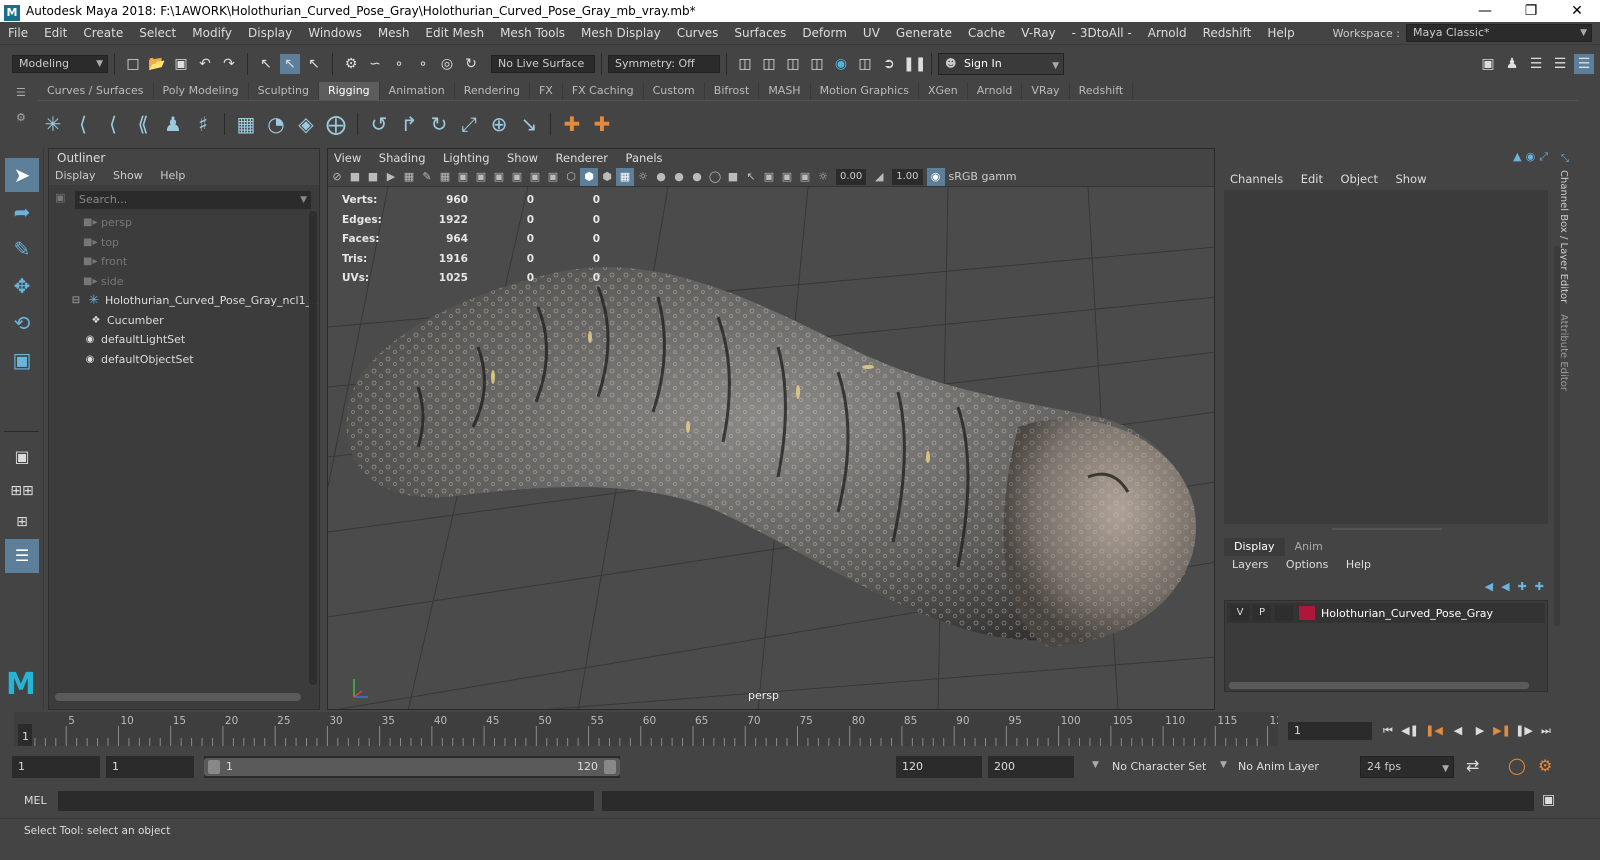 Image resolution: width=1600 pixels, height=860 pixels. What do you see at coordinates (914, 64) in the screenshot?
I see `pause-icon: ❚❚` at bounding box center [914, 64].